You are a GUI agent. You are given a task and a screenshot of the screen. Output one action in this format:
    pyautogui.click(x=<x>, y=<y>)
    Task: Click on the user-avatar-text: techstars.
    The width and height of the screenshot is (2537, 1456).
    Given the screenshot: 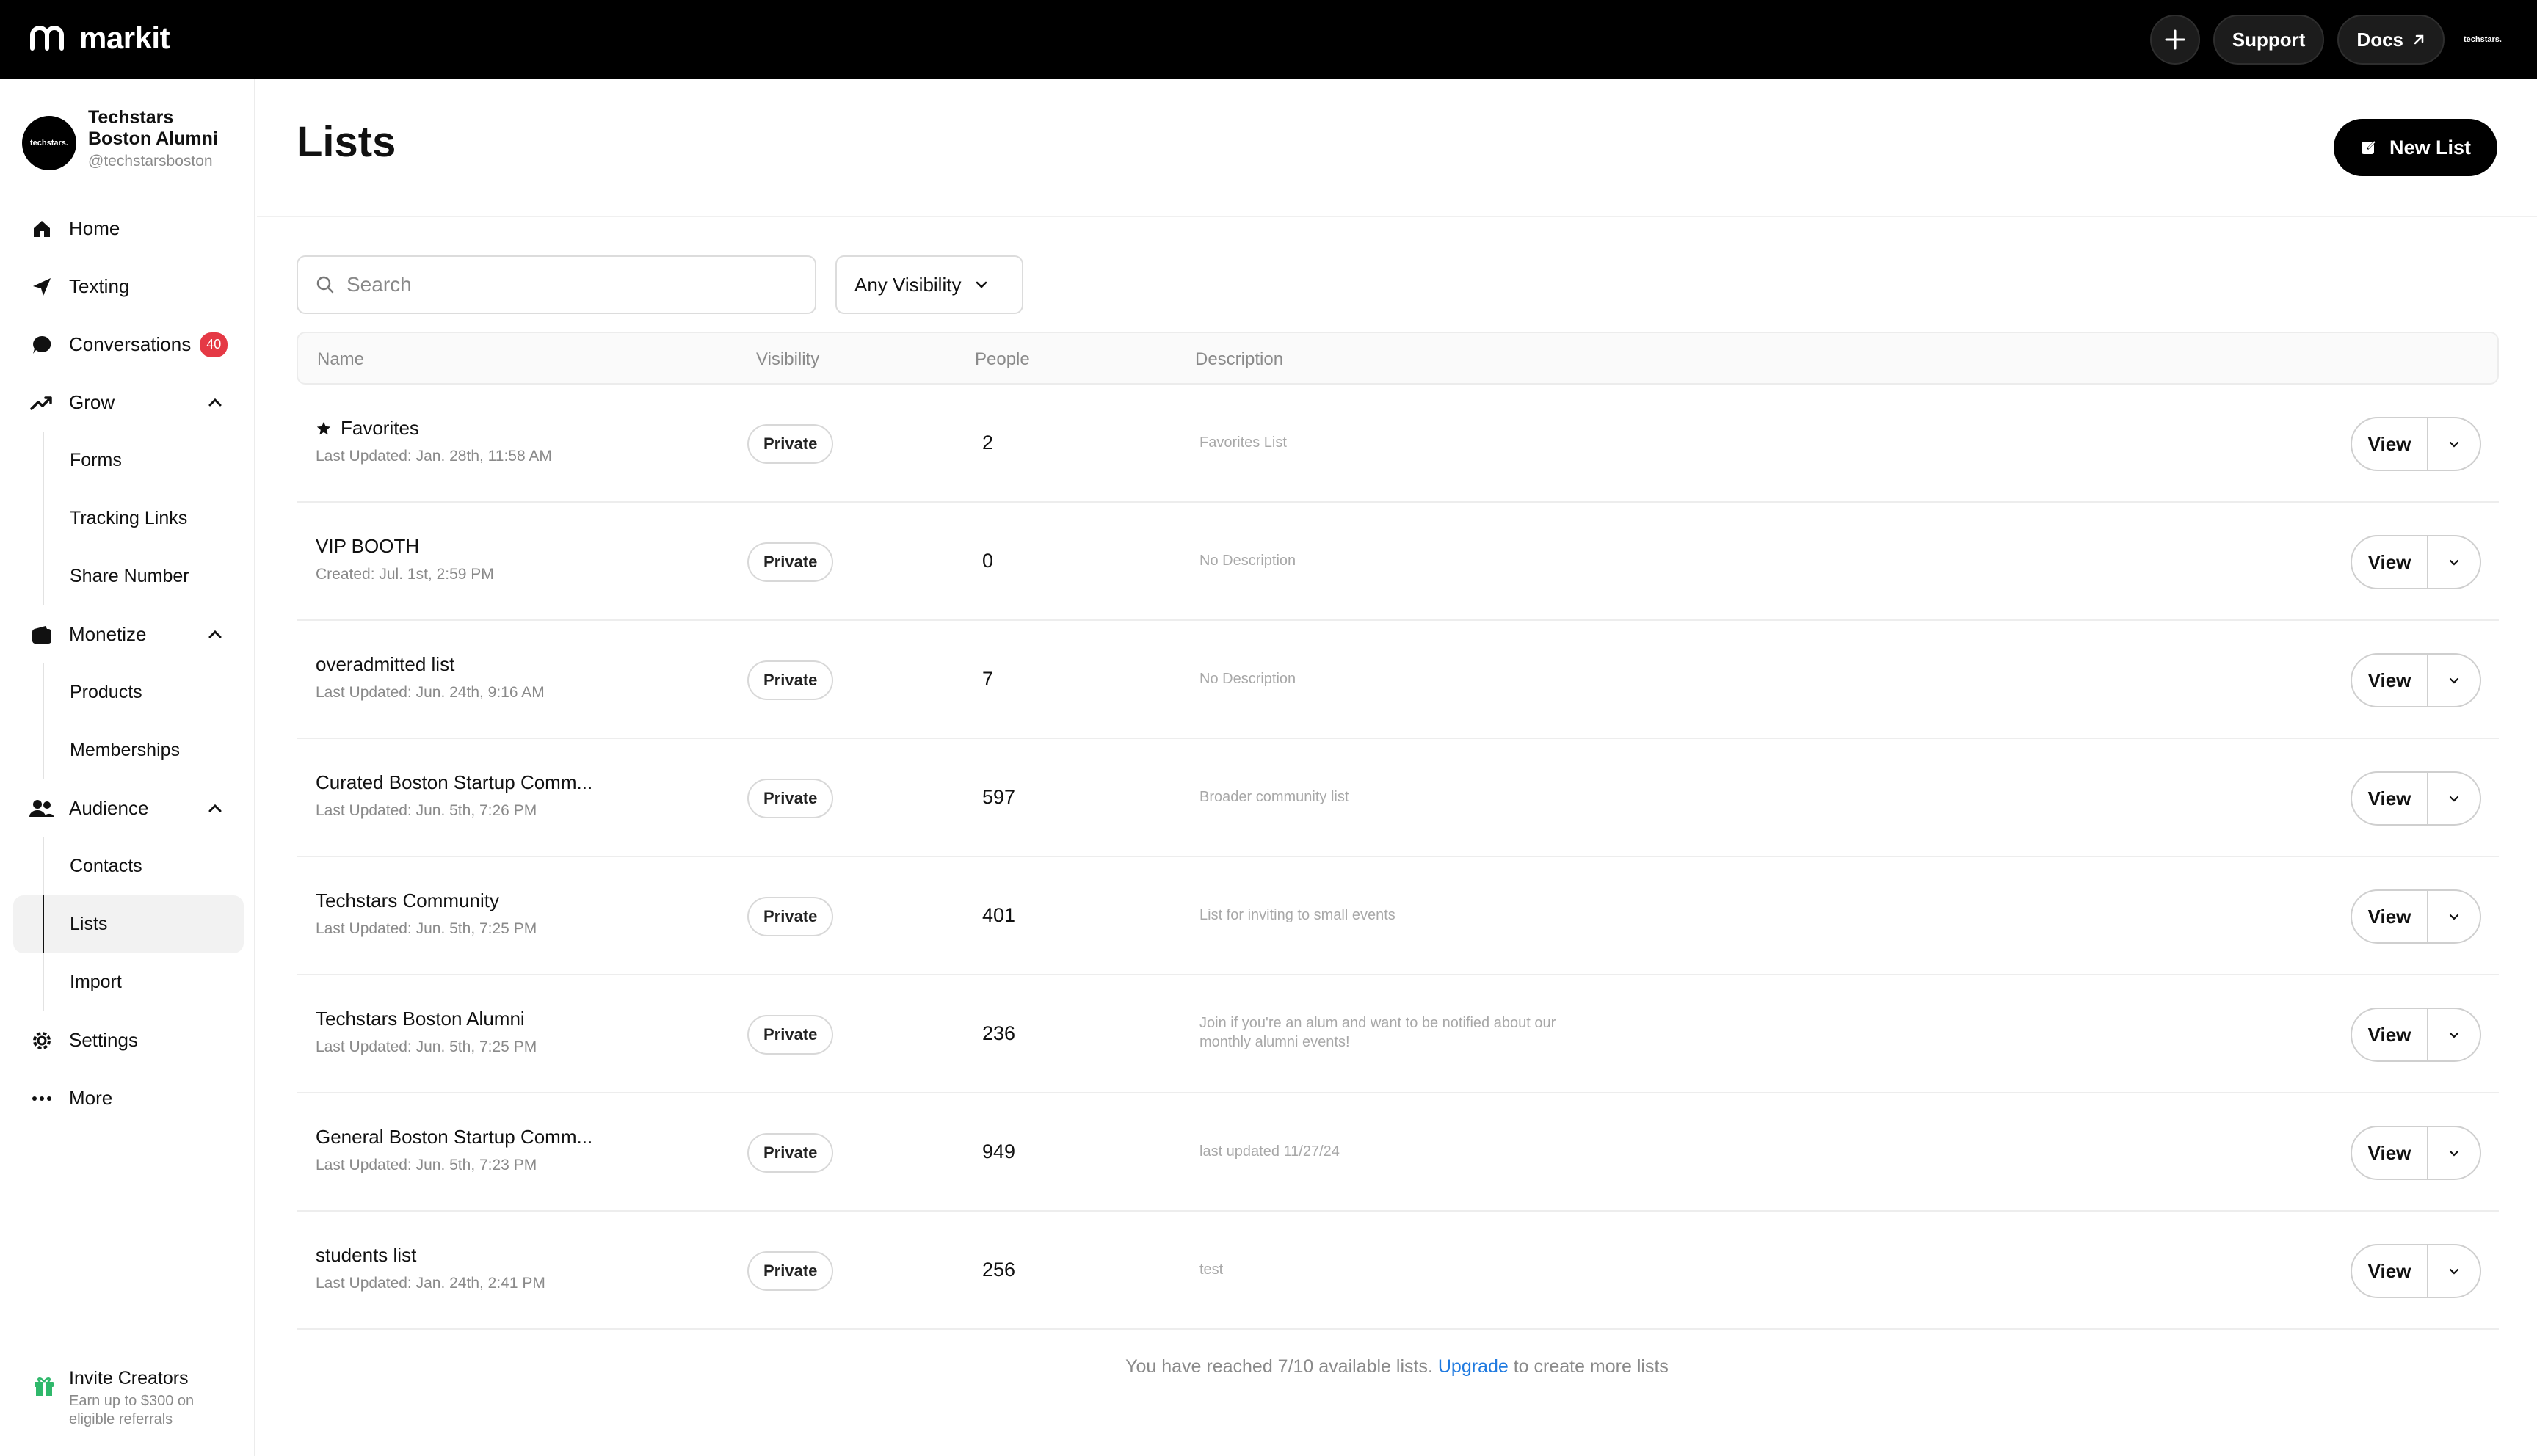 What is the action you would take?
    pyautogui.click(x=2483, y=39)
    